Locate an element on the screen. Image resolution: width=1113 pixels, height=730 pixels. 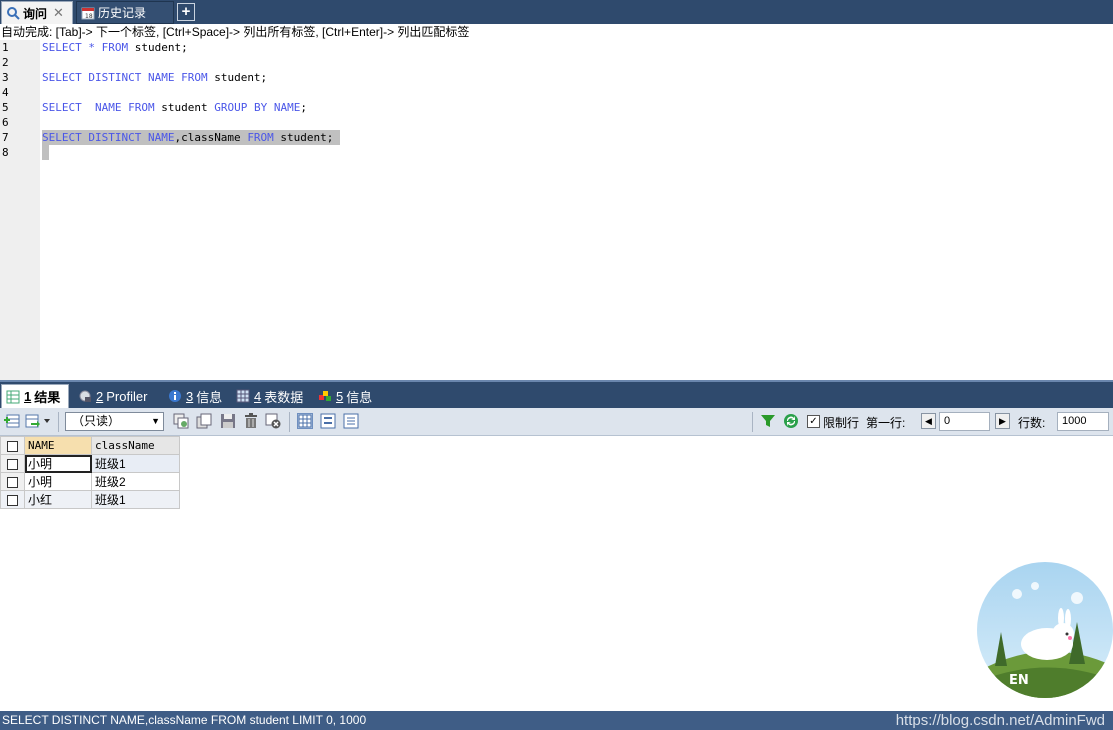
avatar-text: EN is located at coordinates (1019, 680).